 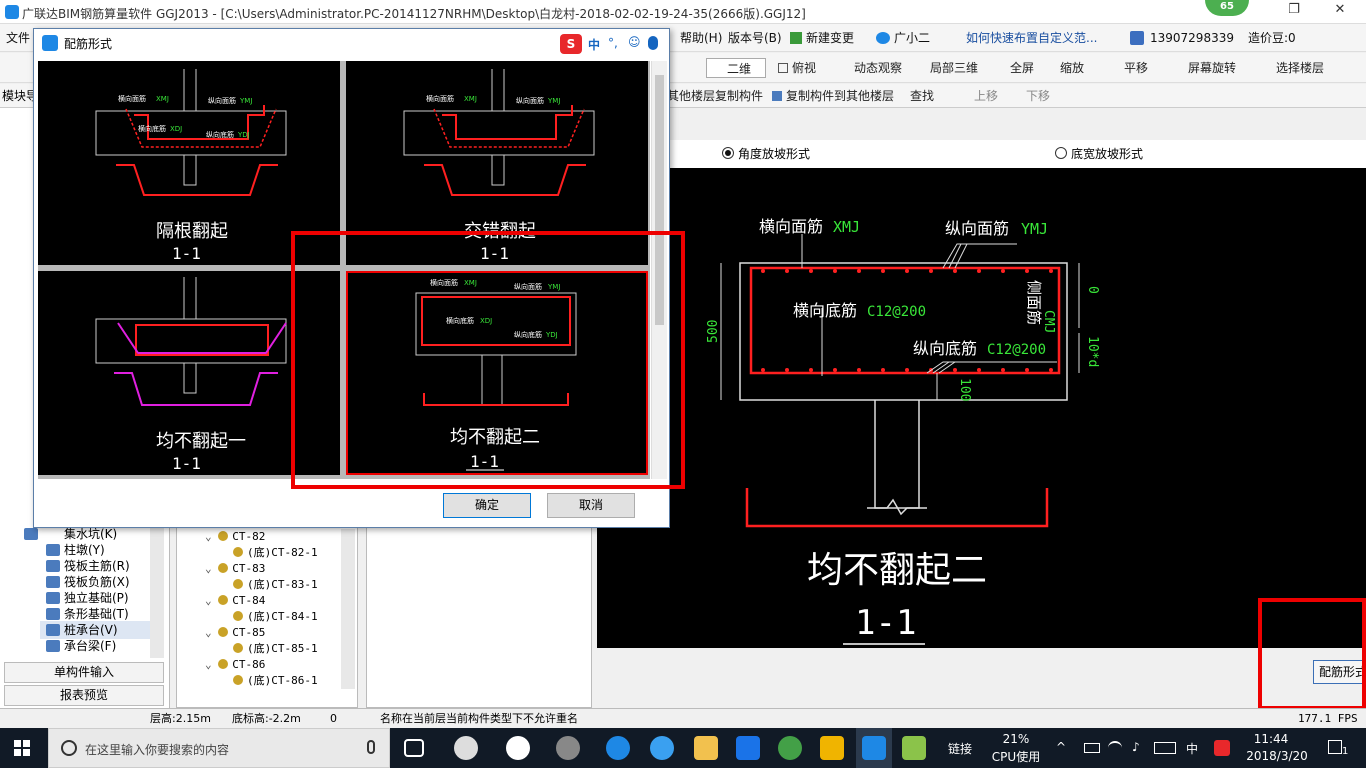 I want to click on svg-text: 纵向面筋, so click(x=222, y=100).